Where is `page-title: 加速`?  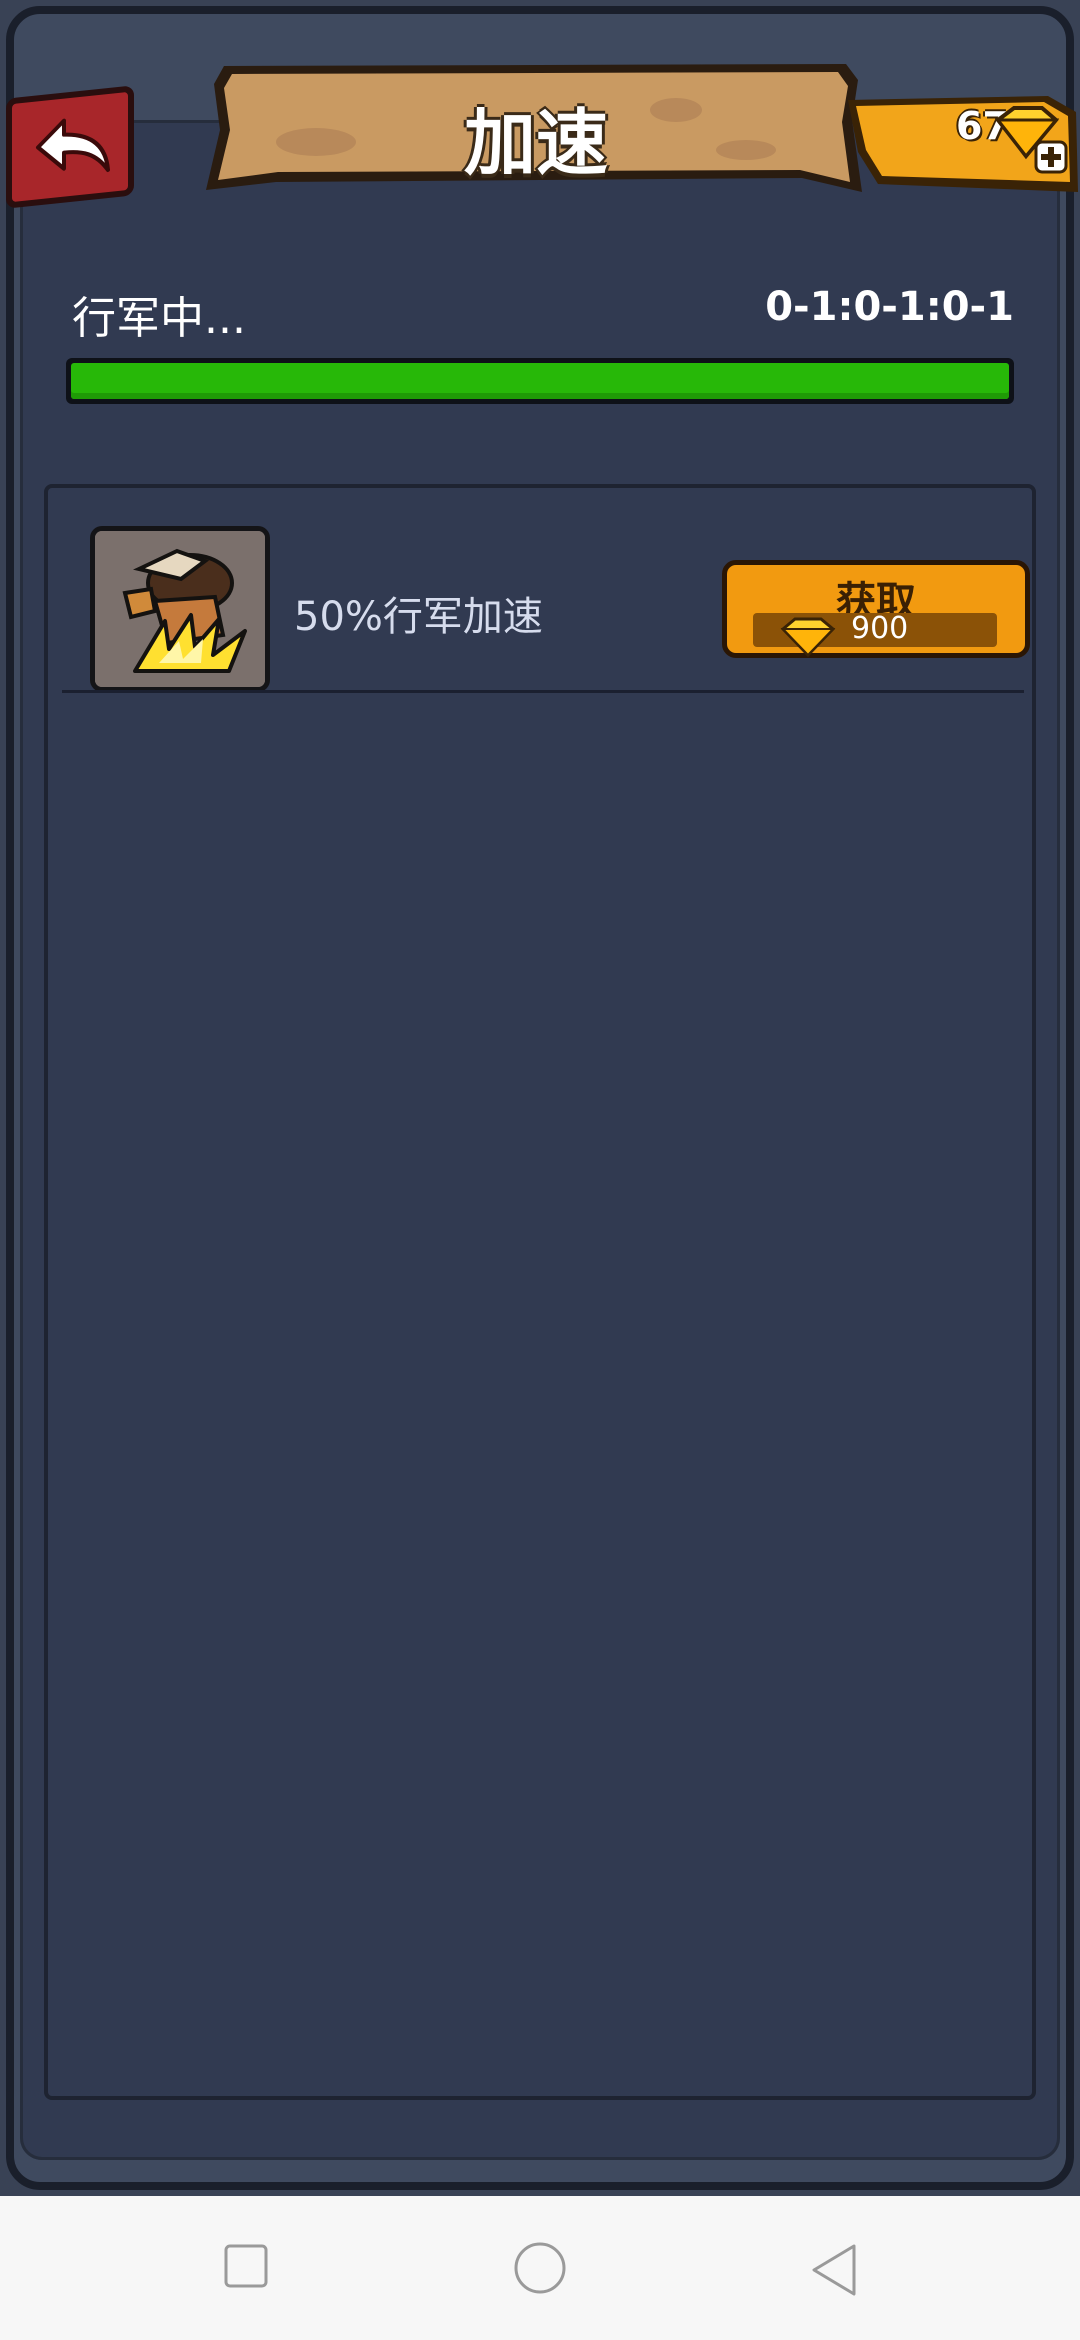 page-title: 加速 is located at coordinates (535, 143).